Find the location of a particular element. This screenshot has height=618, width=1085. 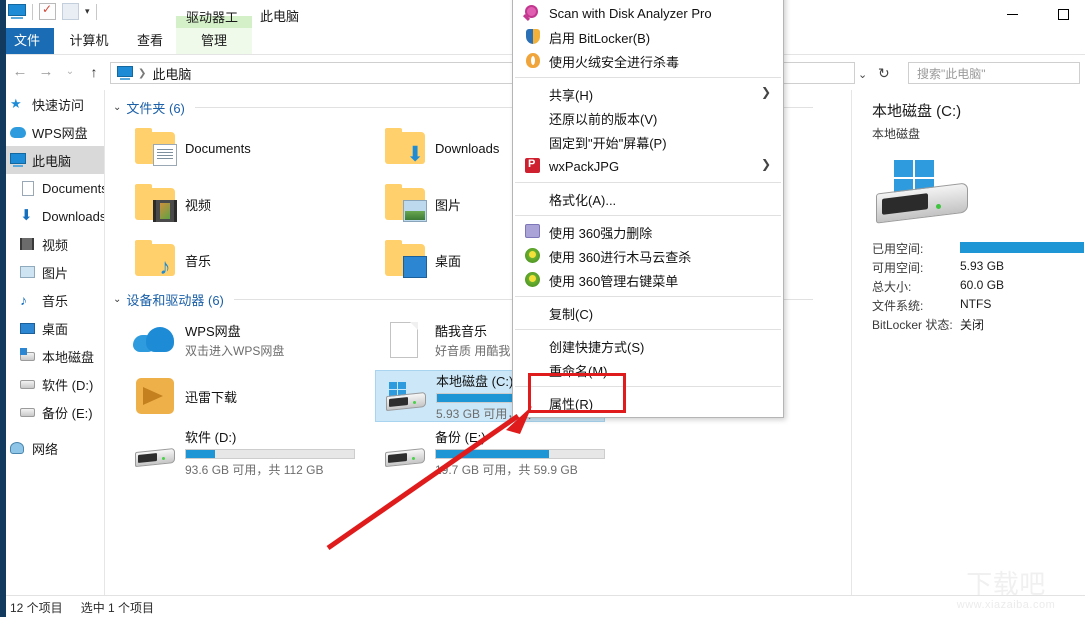

menu-item-13: 使用 360进行木马云查杀 is located at coordinates (648, 256).